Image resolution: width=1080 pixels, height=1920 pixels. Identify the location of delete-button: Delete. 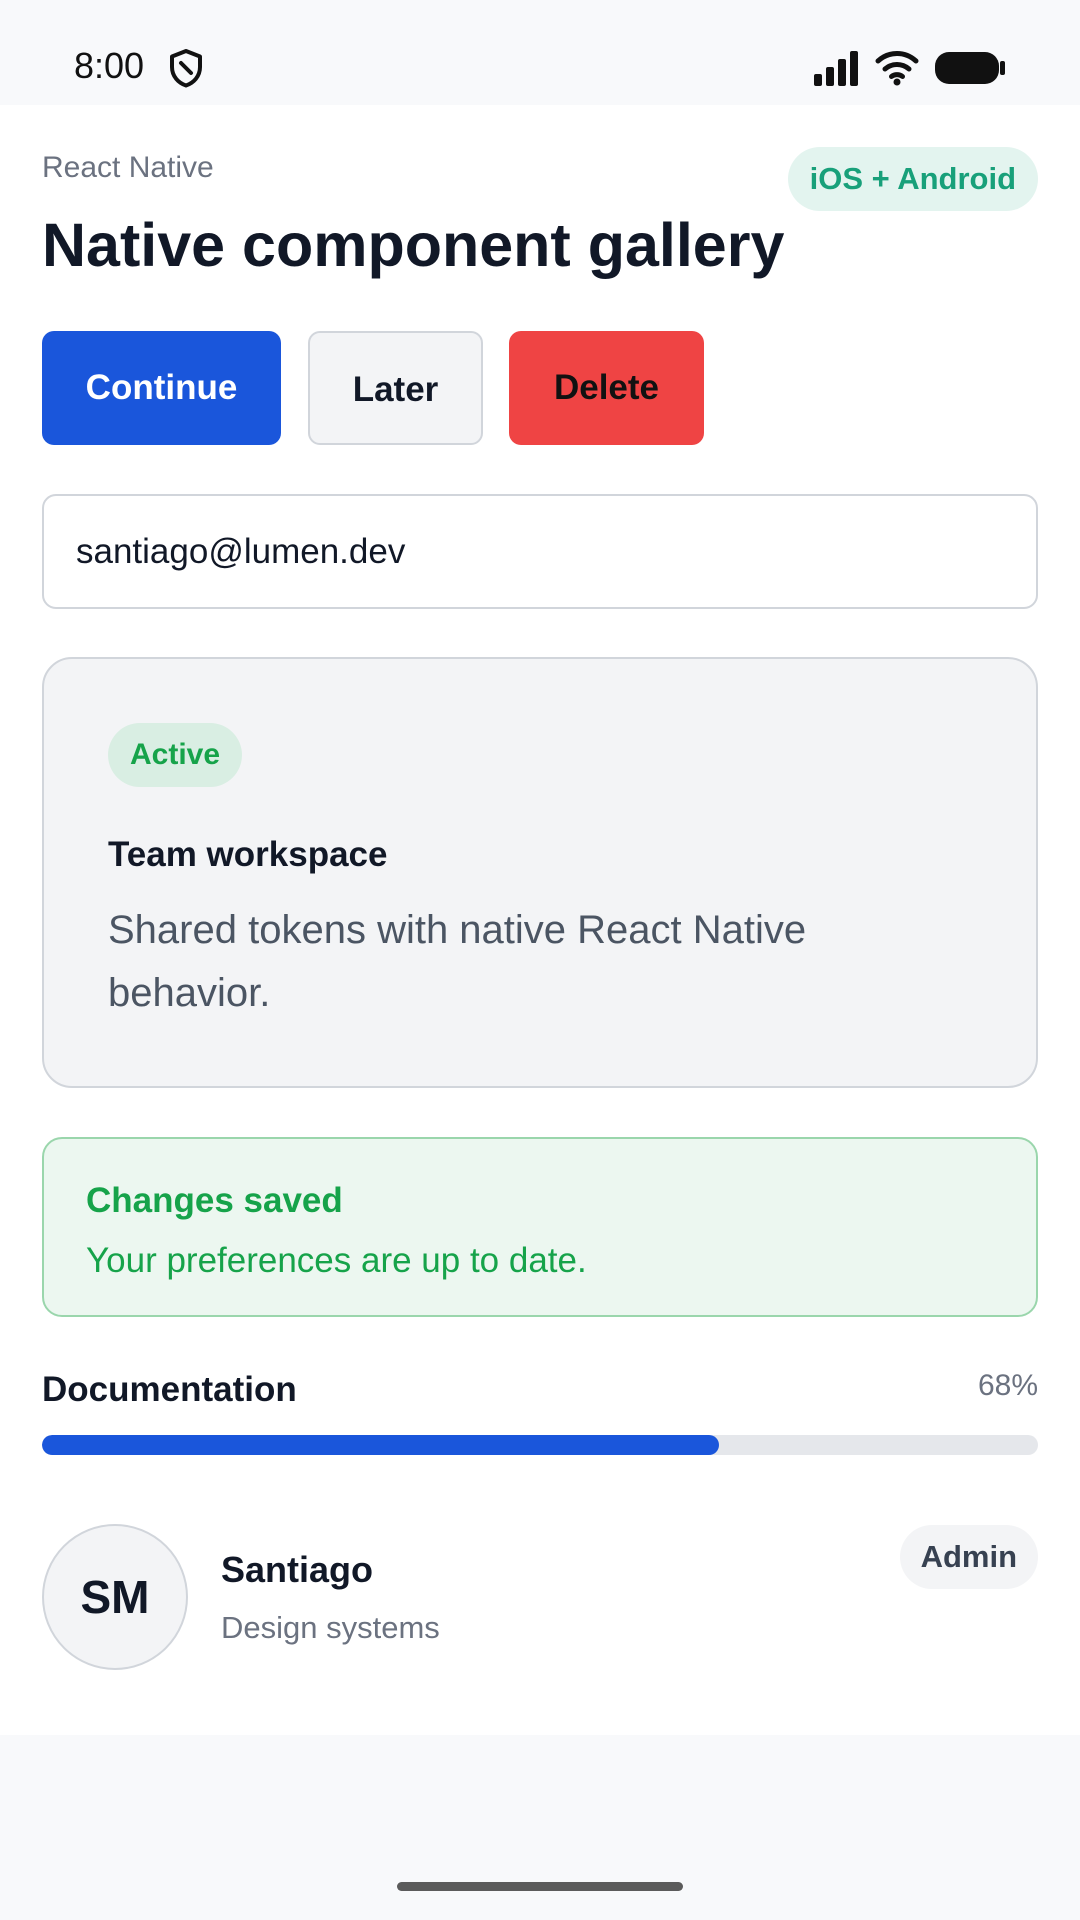
(606, 388).